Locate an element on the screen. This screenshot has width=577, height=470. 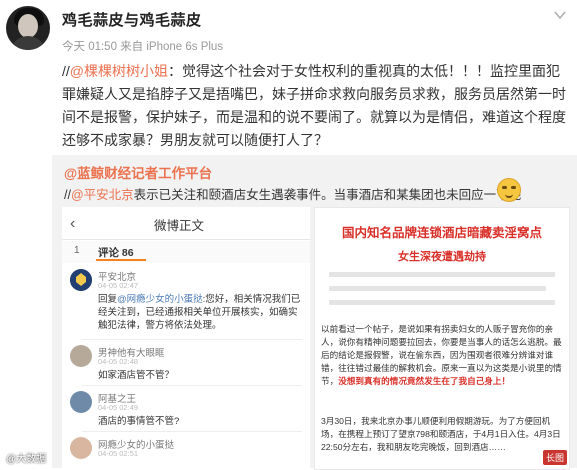
s1-repost-count: 1 is located at coordinates (77, 250).